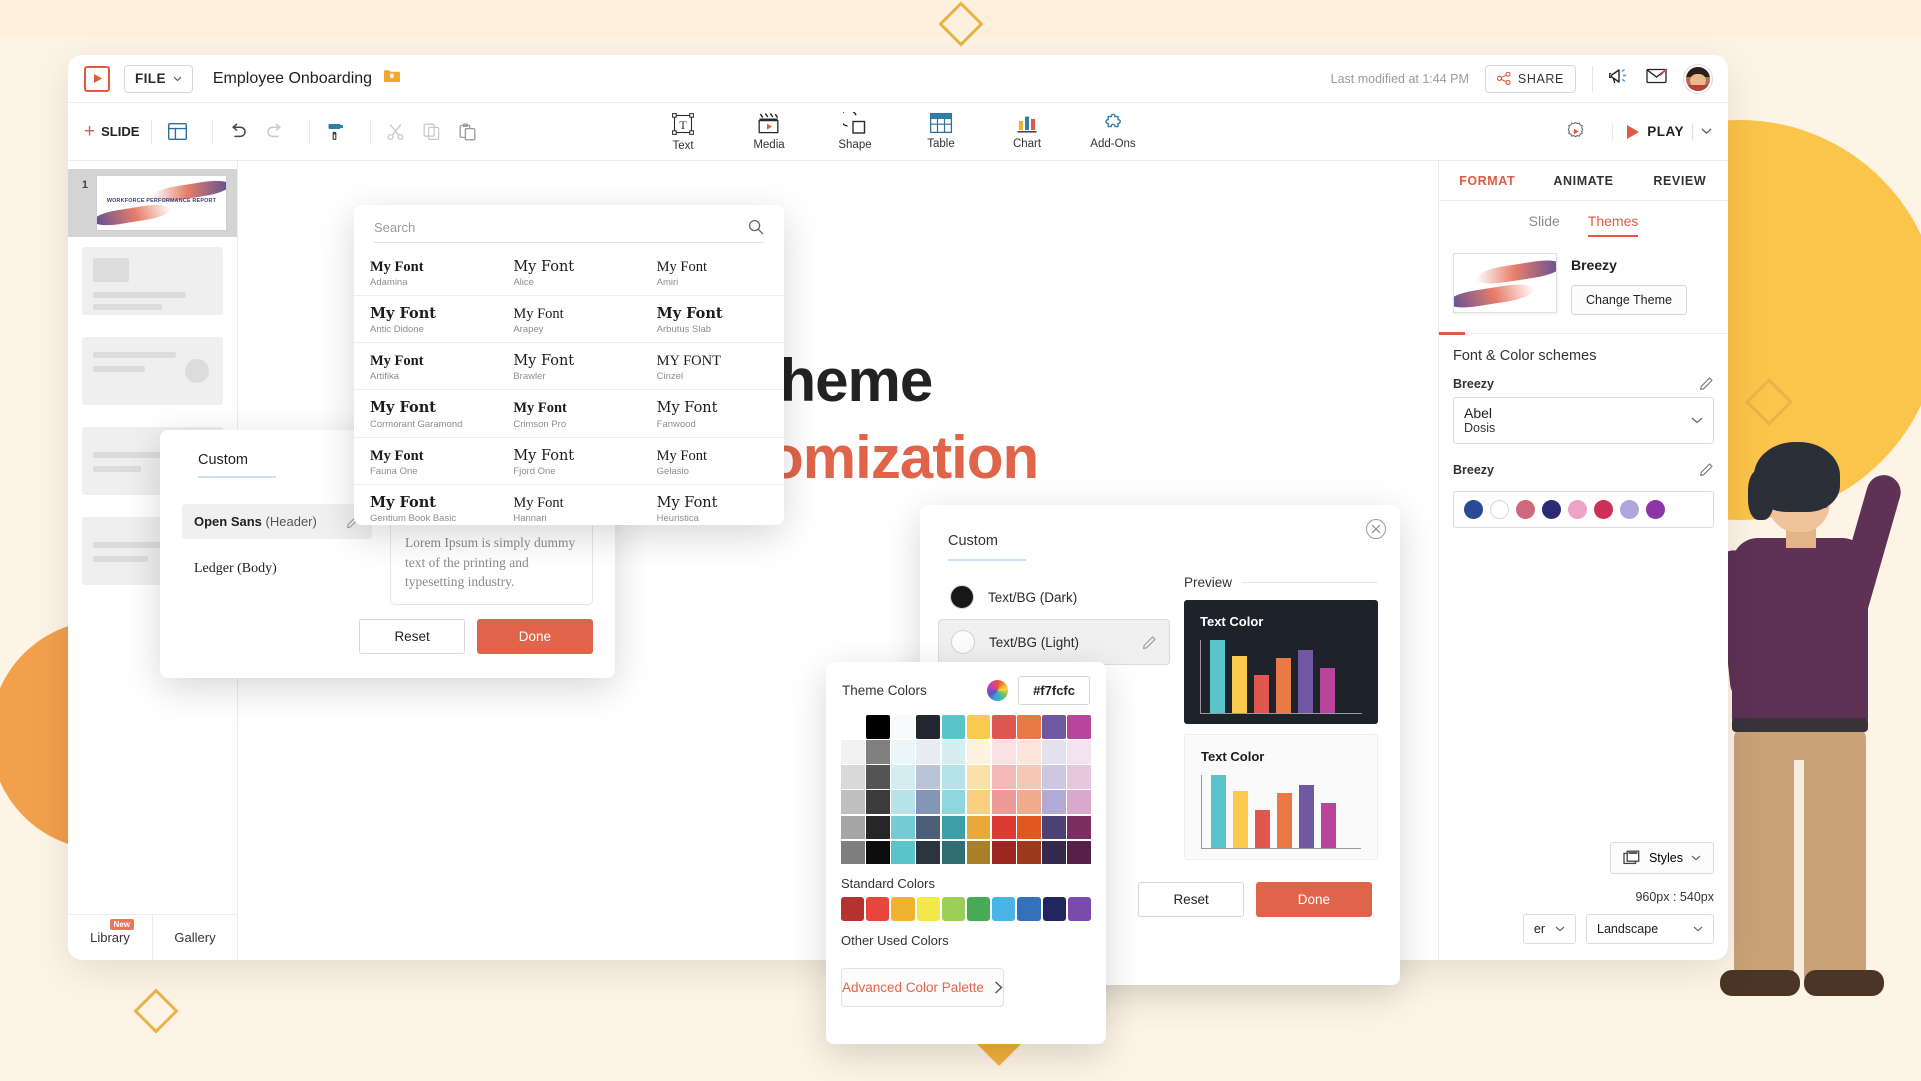 This screenshot has height=1081, width=1921. Describe the element at coordinates (1376, 529) in the screenshot. I see `close-circle-icon` at that location.